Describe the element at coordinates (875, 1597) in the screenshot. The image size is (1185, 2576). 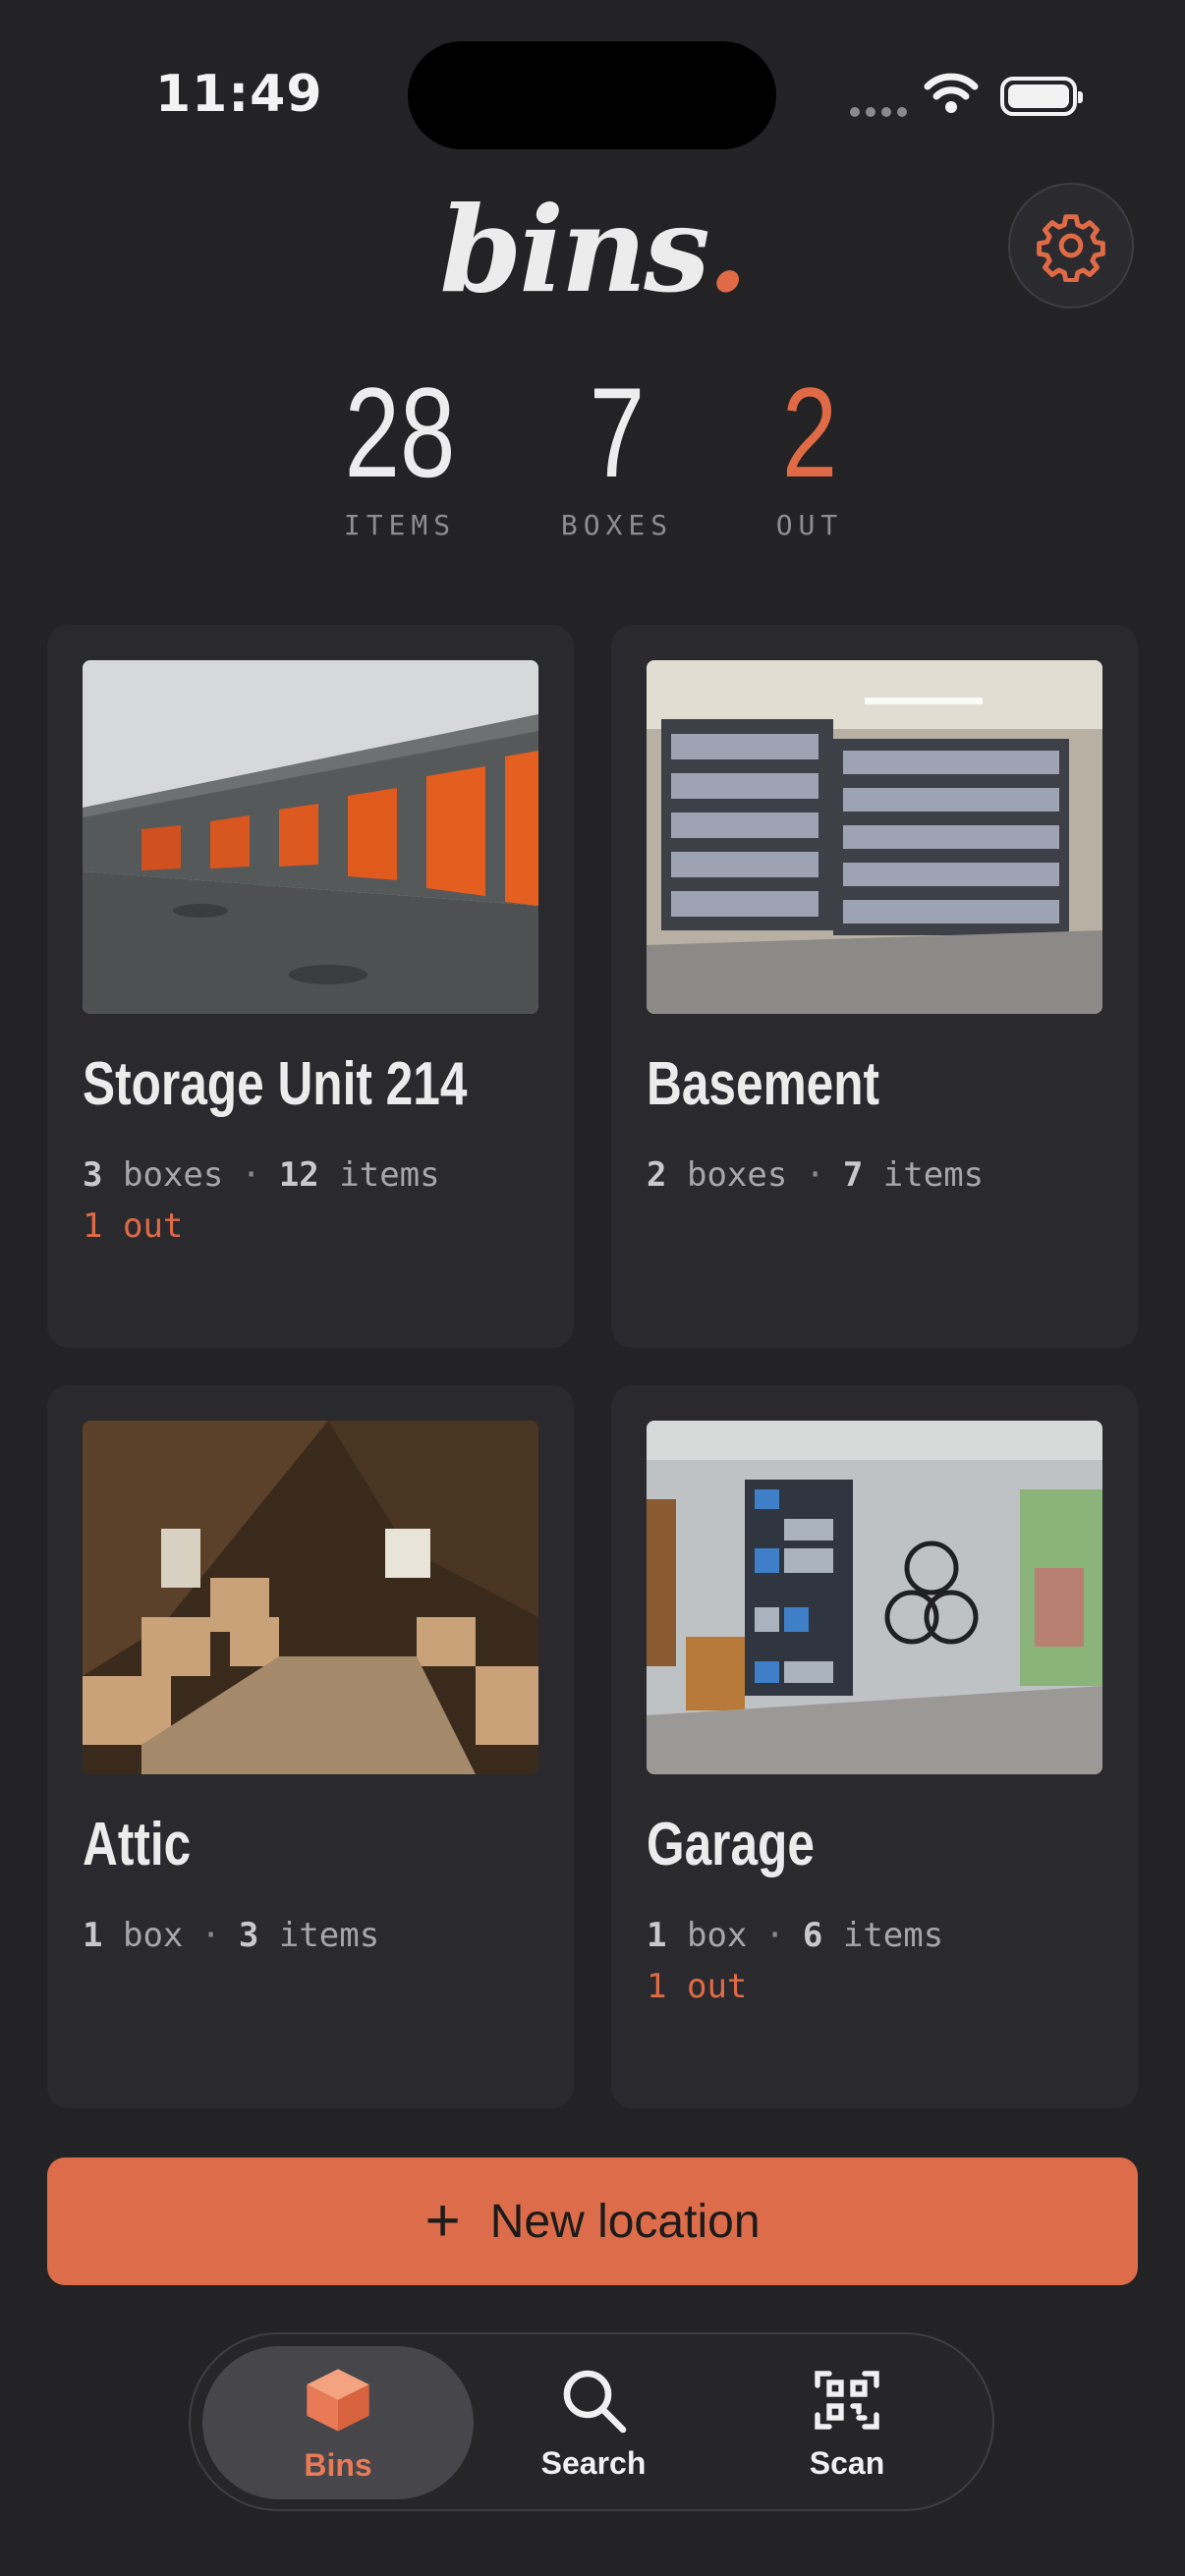
I see `garage-photo` at that location.